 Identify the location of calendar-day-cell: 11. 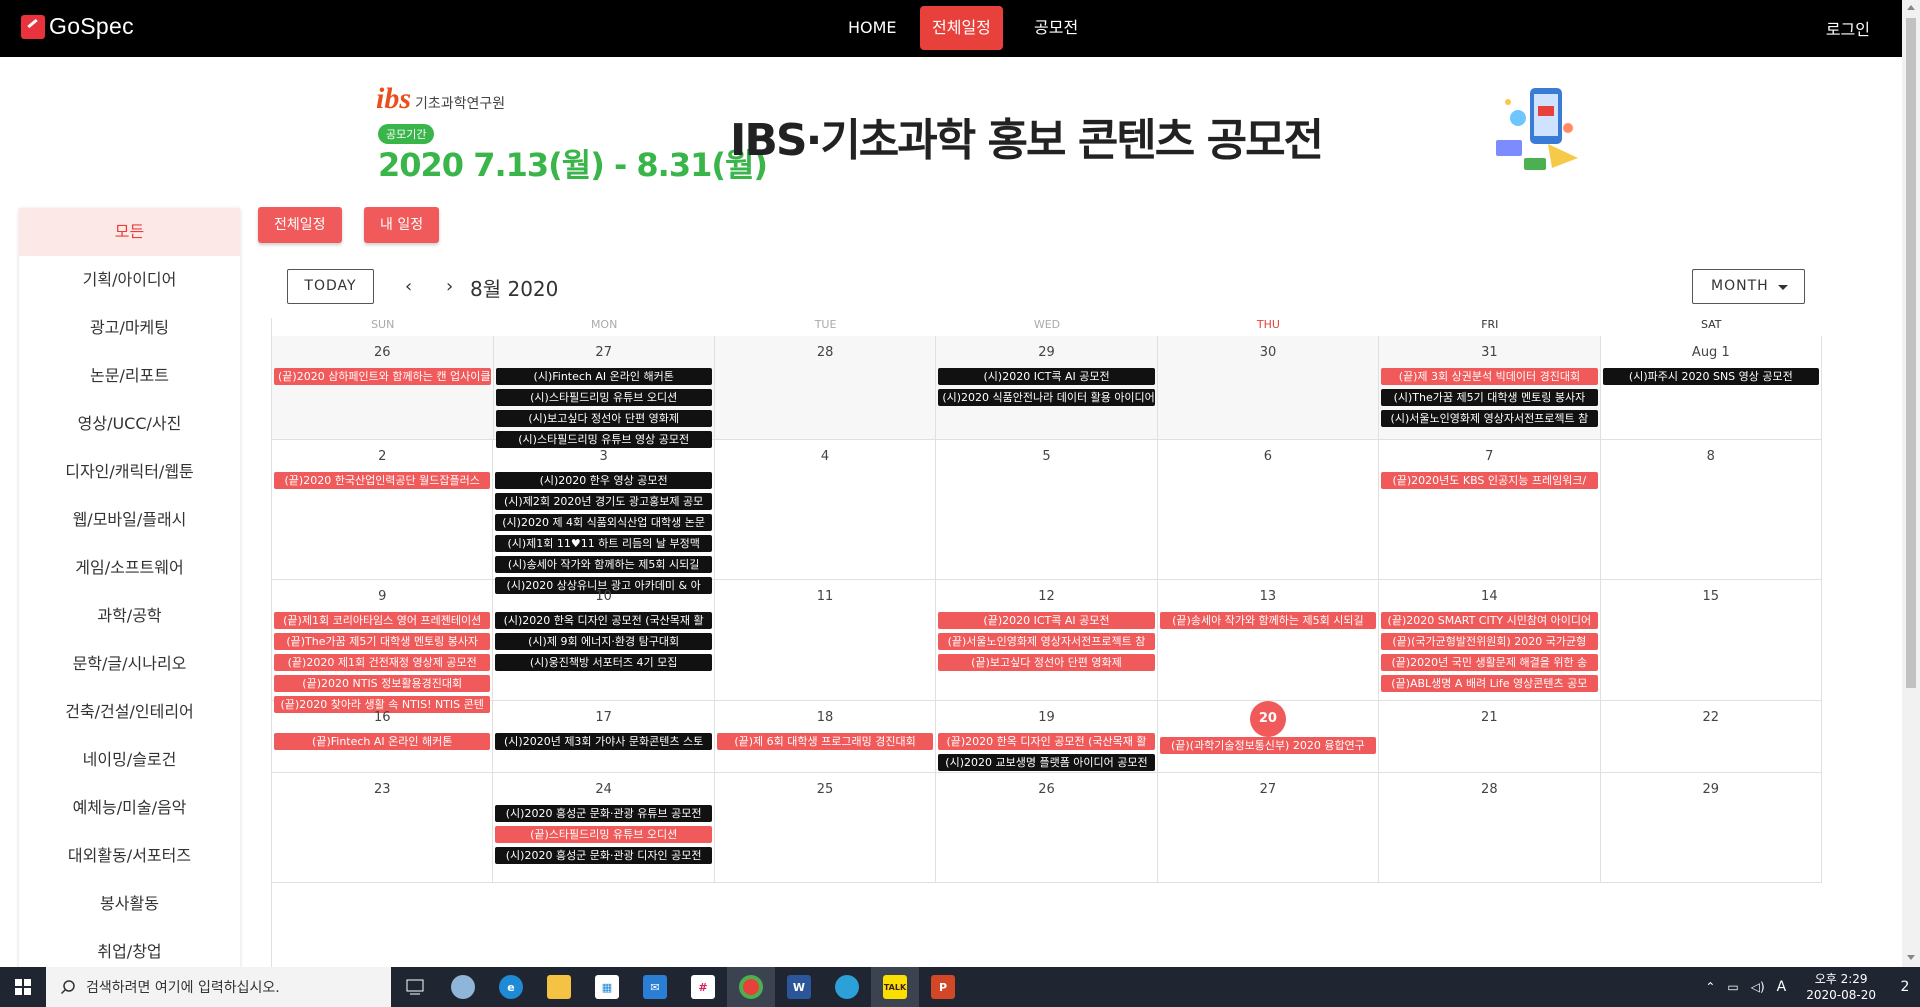
(826, 640).